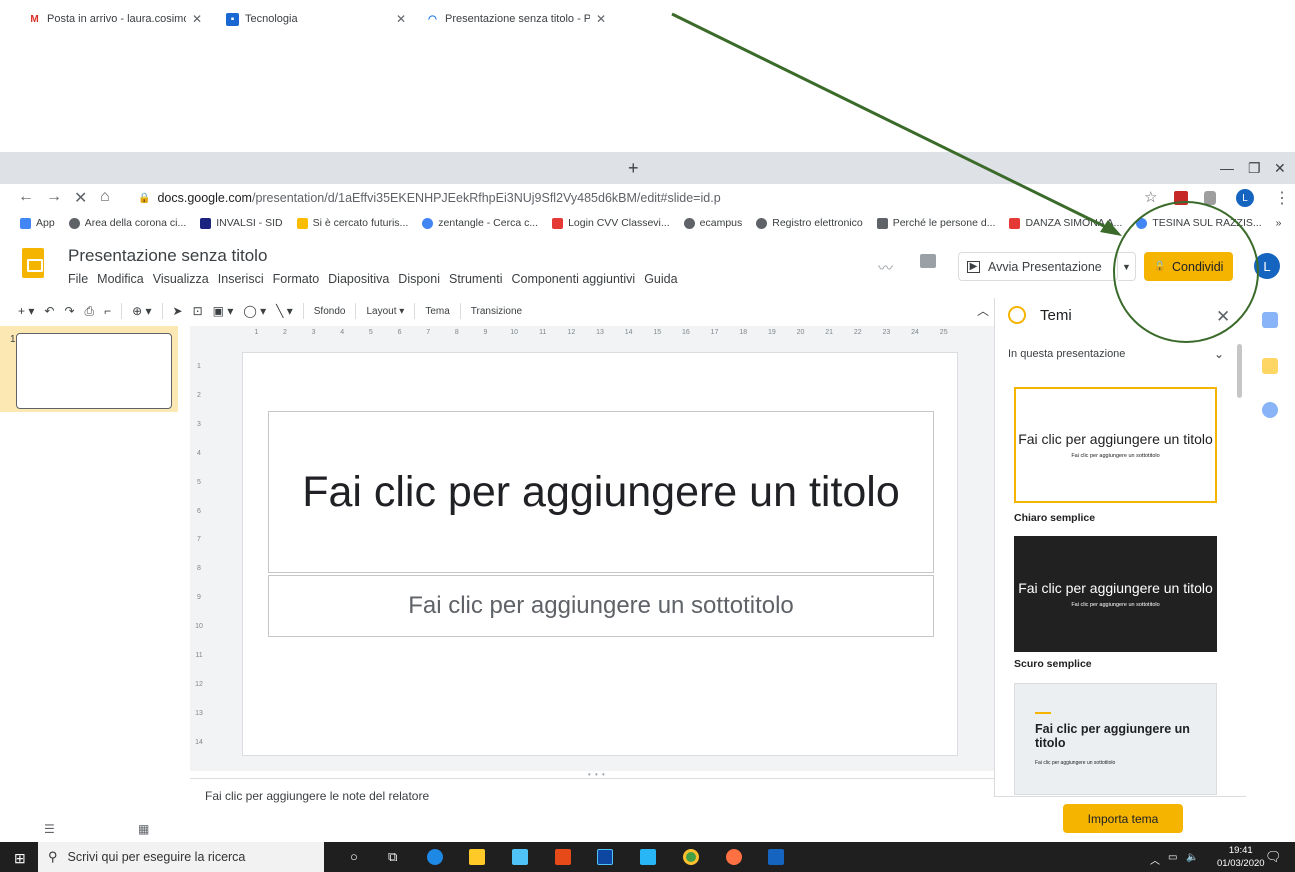 The height and width of the screenshot is (872, 1295). Describe the element at coordinates (1279, 223) in the screenshot. I see `bookmarks-overflow: »` at that location.